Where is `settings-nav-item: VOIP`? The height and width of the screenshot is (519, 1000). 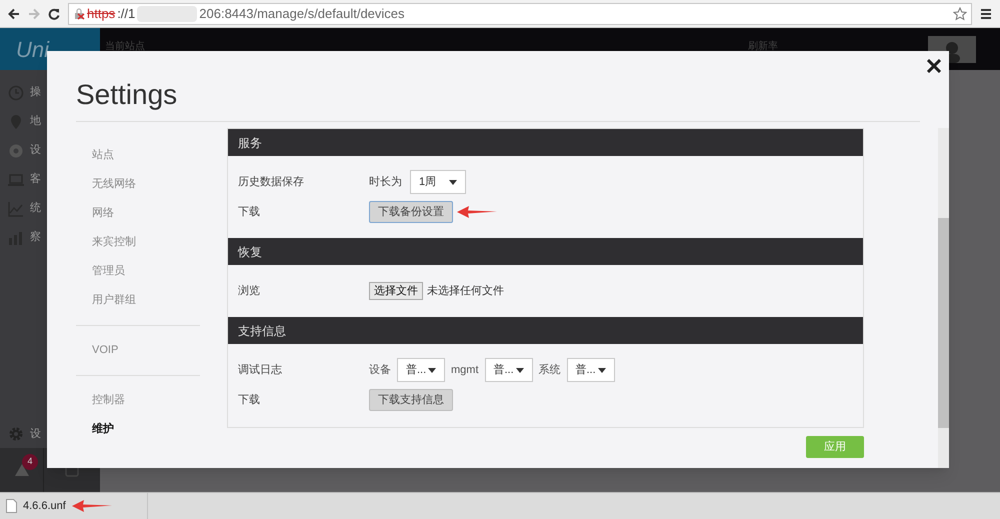 settings-nav-item: VOIP is located at coordinates (138, 350).